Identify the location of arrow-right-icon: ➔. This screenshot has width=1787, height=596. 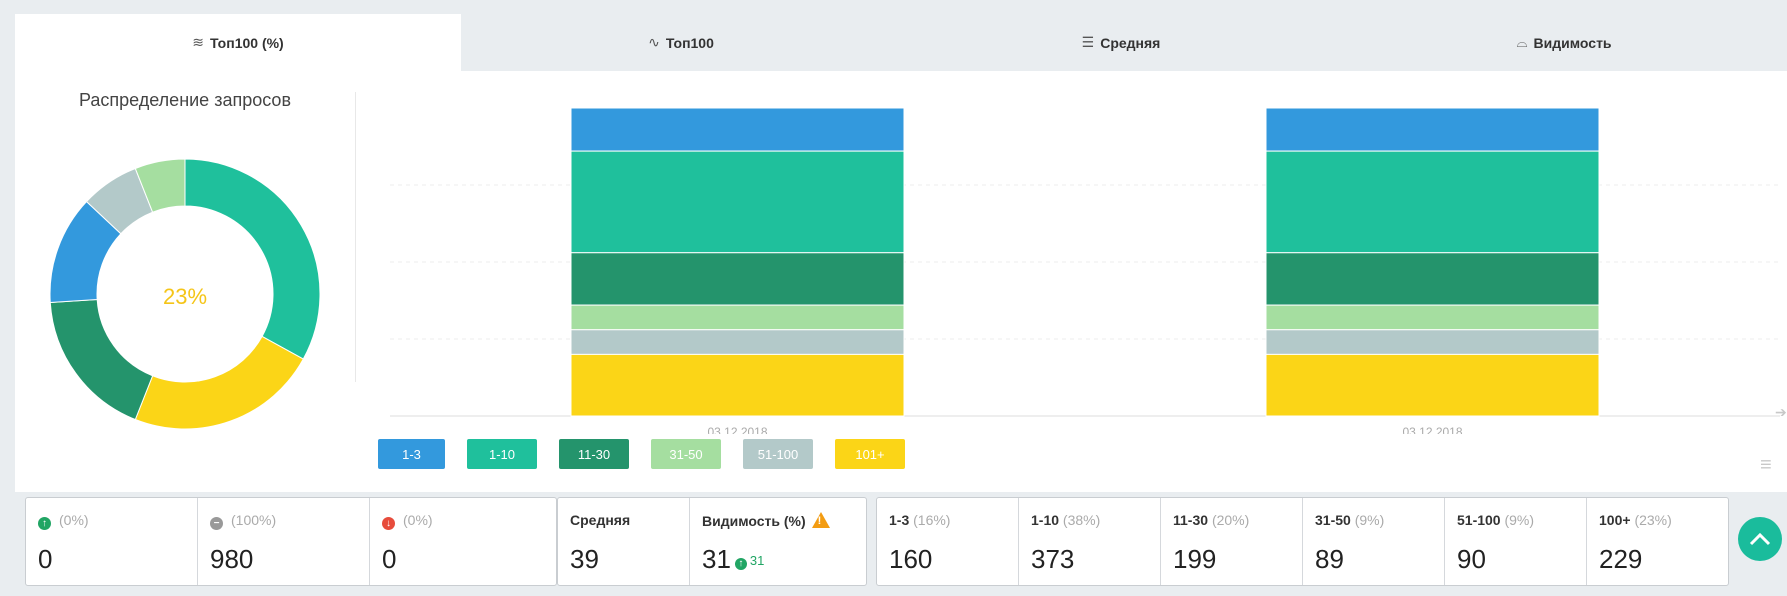
(1781, 412).